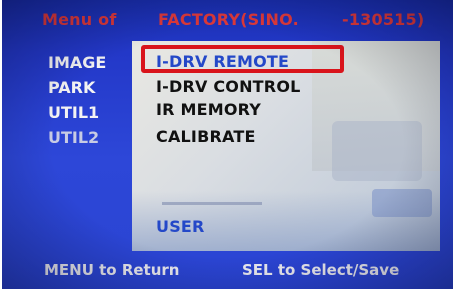 The width and height of the screenshot is (455, 290). Describe the element at coordinates (77, 137) in the screenshot. I see `menu-item-util2: UTIL2` at that location.